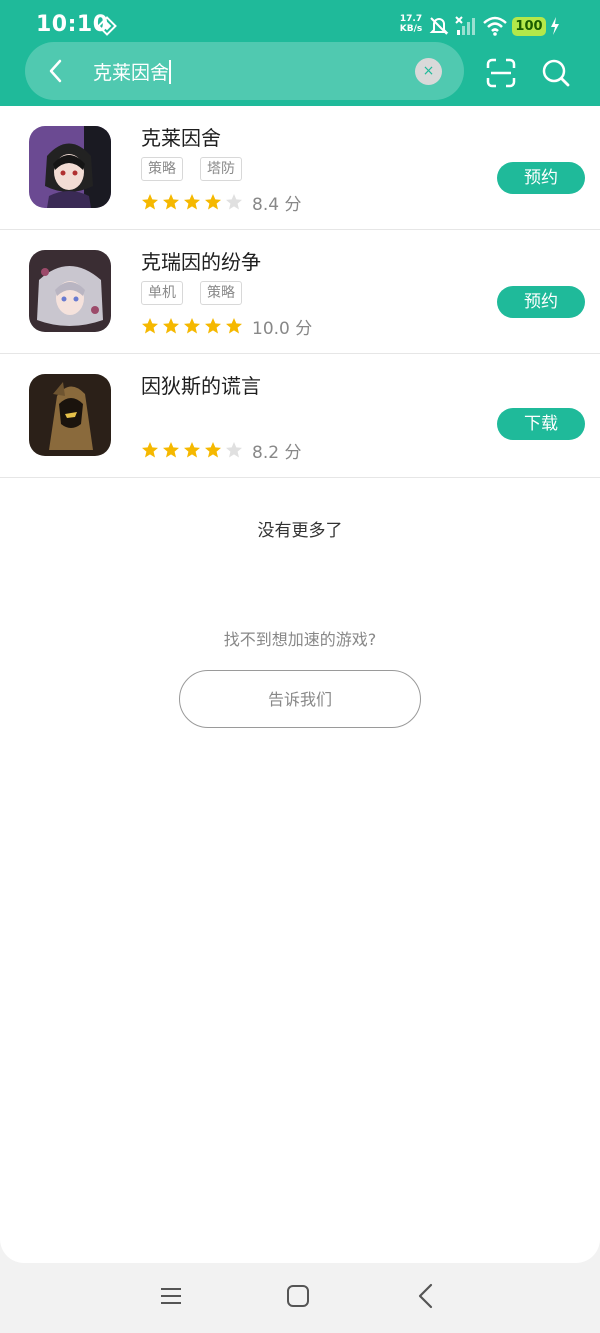 The image size is (600, 1333). I want to click on net-speed: 17.7 KB/s, so click(411, 24).